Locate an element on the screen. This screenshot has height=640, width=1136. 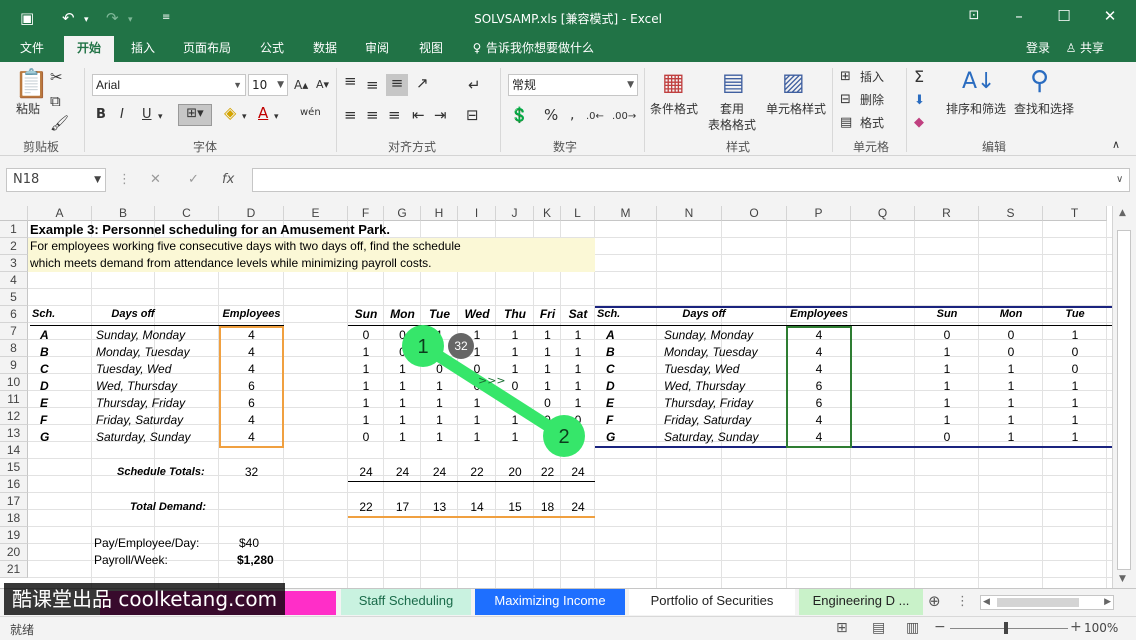
marker-1: 1 is located at coordinates (423, 347).